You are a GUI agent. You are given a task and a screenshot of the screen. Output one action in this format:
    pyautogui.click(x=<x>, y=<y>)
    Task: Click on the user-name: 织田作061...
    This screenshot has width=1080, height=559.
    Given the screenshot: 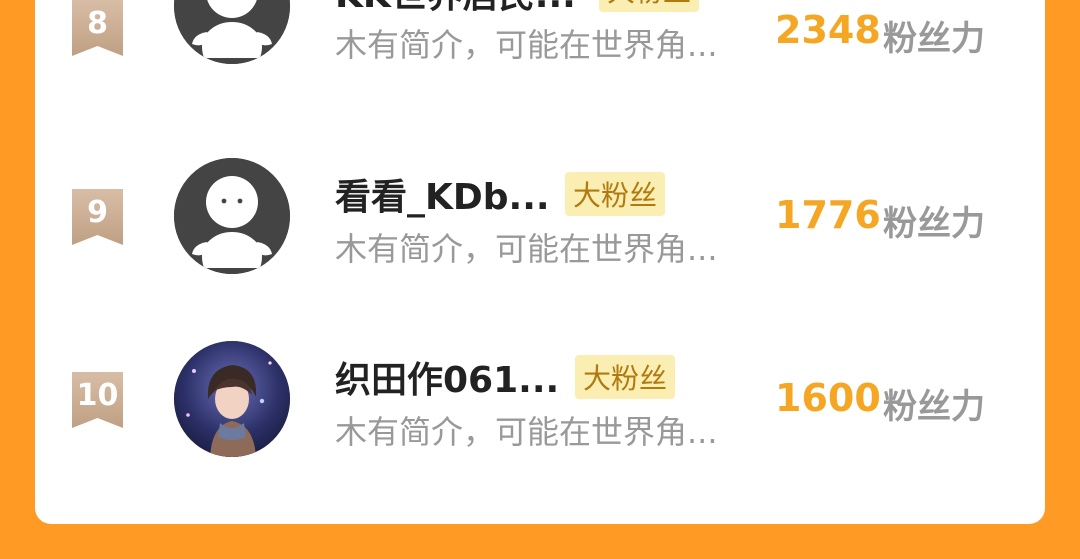 What is the action you would take?
    pyautogui.click(x=447, y=377)
    